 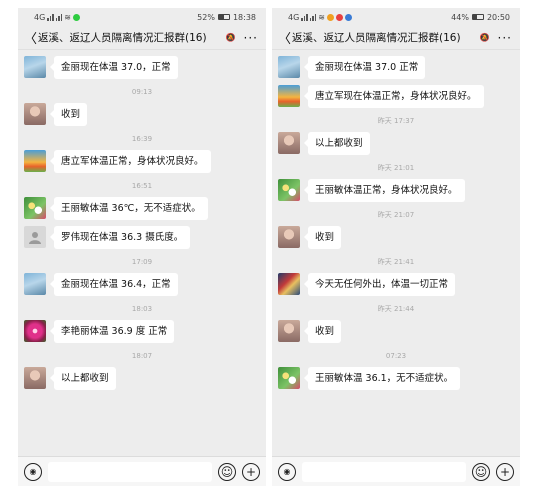 I want to click on status-right: 52% 18:38, so click(x=226, y=17).